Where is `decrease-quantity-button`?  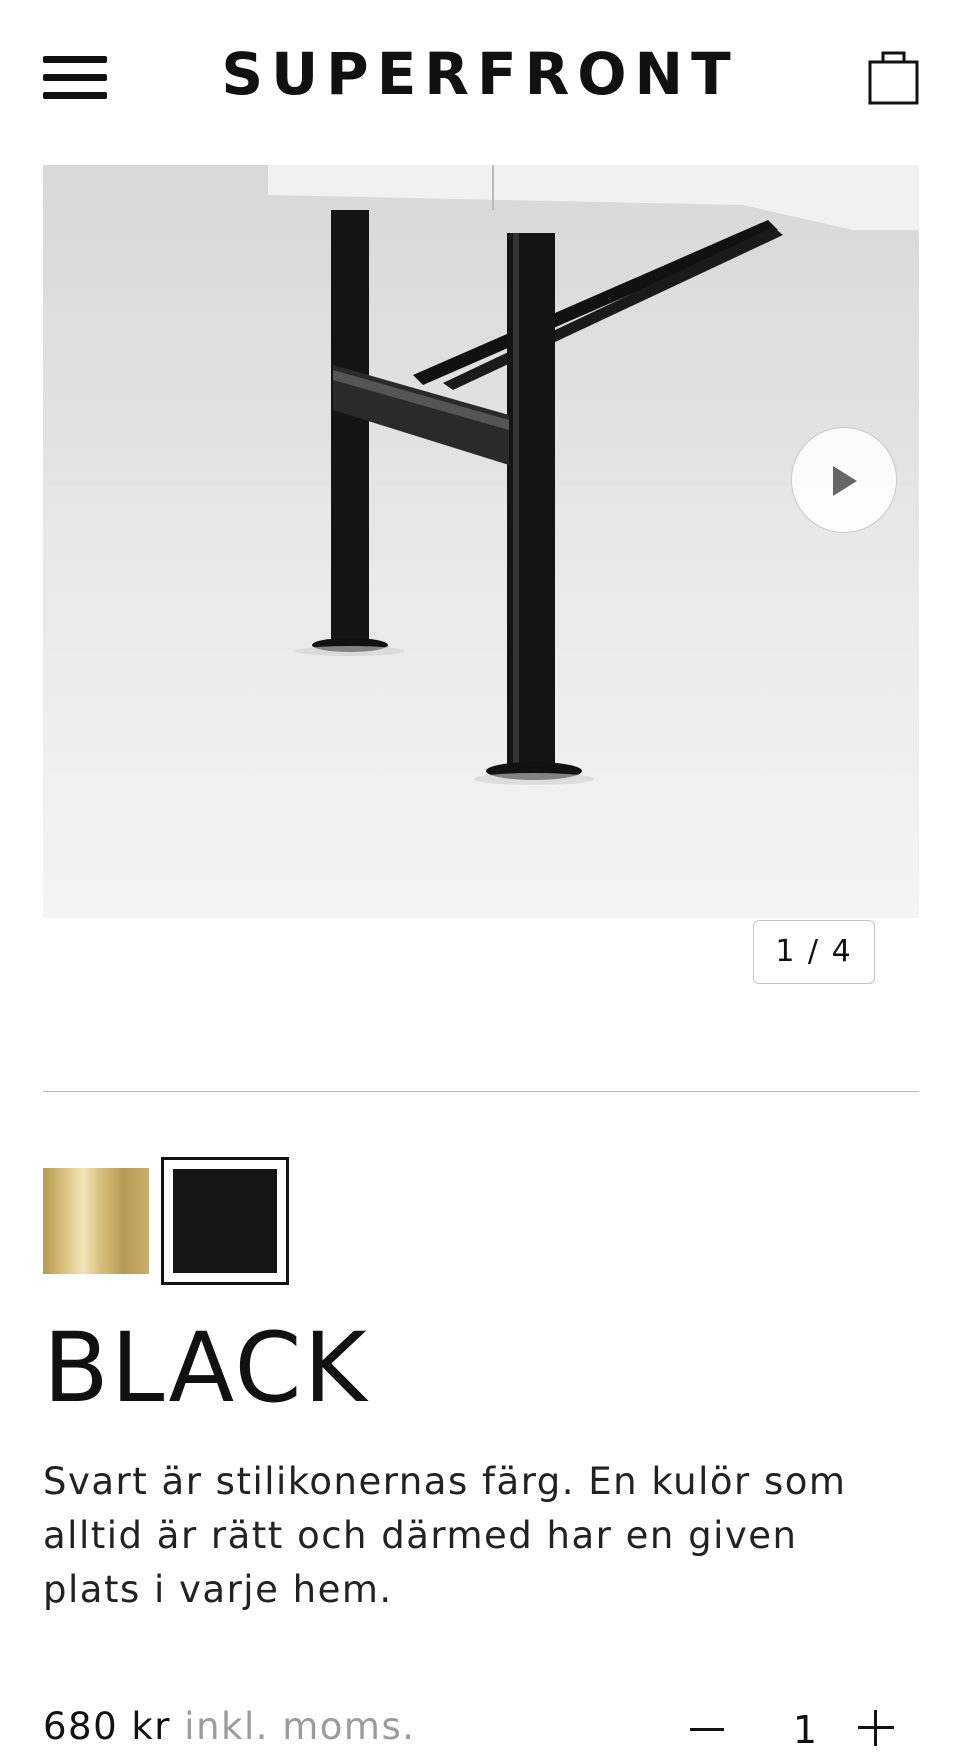
decrease-quantity-button is located at coordinates (707, 1729).